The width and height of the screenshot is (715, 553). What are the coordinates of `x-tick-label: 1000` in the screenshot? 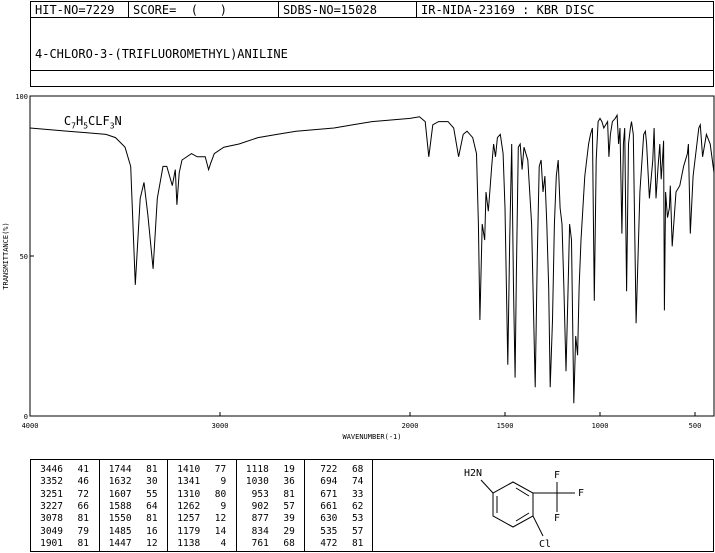 It's located at (600, 426).